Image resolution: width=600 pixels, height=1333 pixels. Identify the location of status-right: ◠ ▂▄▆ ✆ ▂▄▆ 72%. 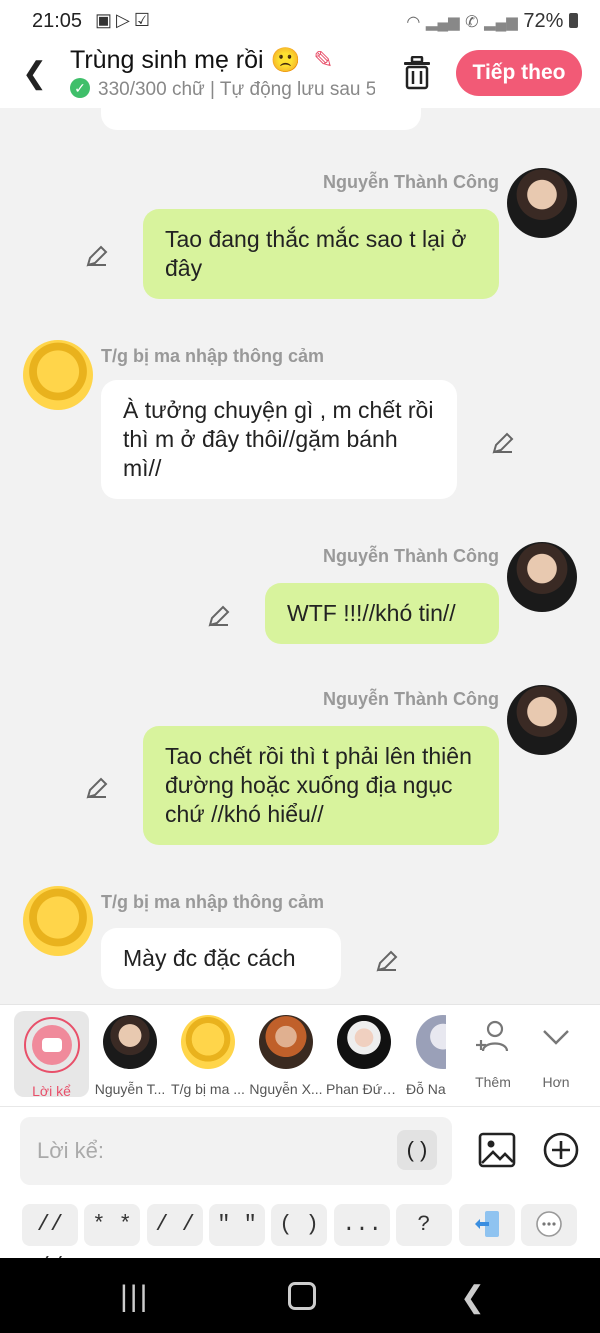
(492, 21).